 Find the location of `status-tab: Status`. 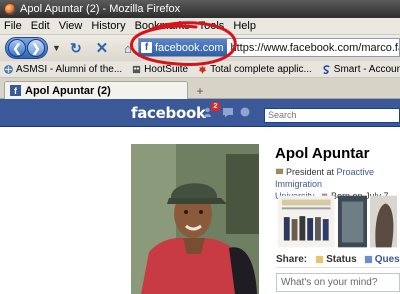

status-tab: Status is located at coordinates (336, 259).